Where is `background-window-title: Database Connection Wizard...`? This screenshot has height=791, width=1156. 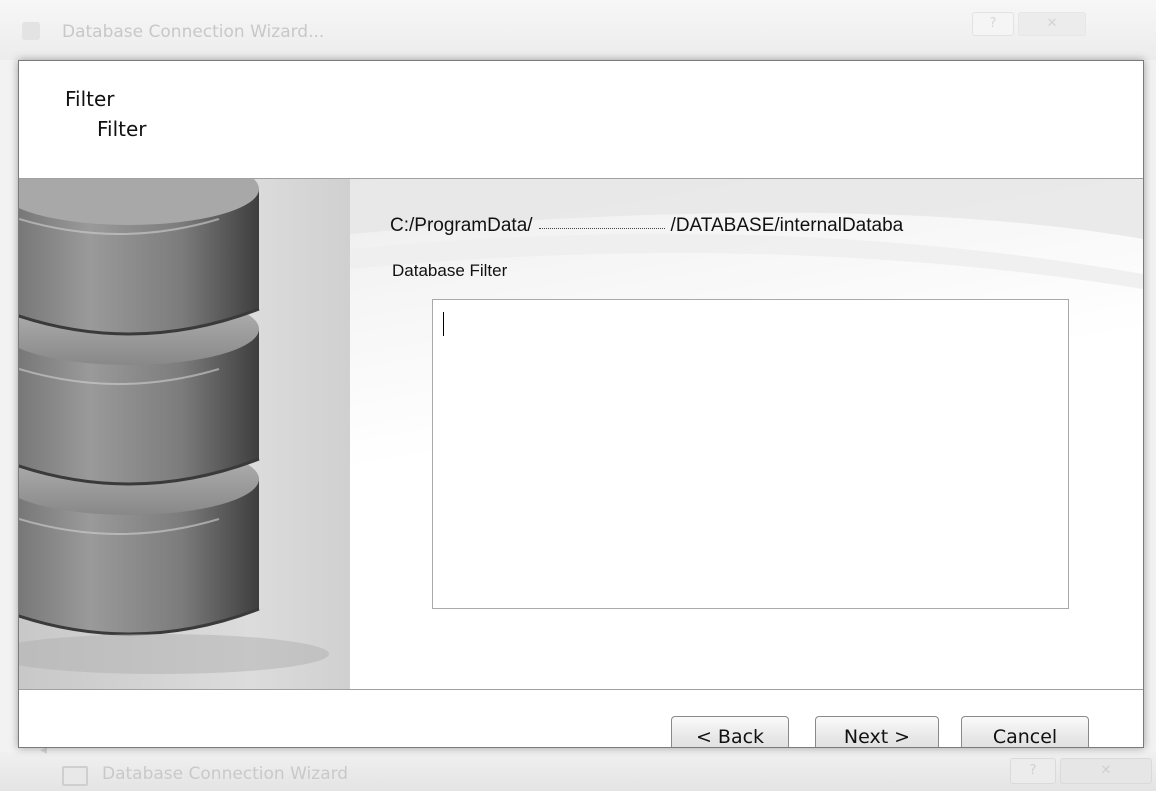
background-window-title: Database Connection Wizard... is located at coordinates (193, 32).